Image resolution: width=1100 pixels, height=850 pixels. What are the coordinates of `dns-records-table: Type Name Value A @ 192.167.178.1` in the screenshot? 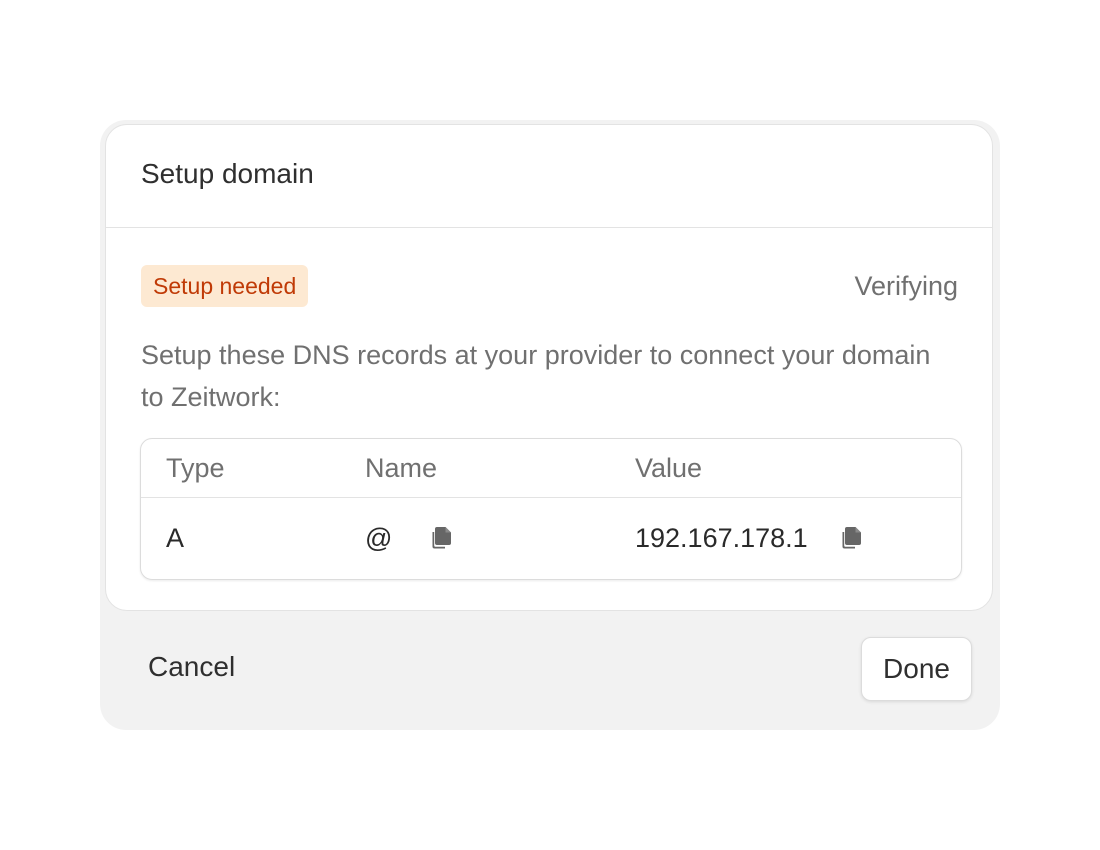 It's located at (551, 509).